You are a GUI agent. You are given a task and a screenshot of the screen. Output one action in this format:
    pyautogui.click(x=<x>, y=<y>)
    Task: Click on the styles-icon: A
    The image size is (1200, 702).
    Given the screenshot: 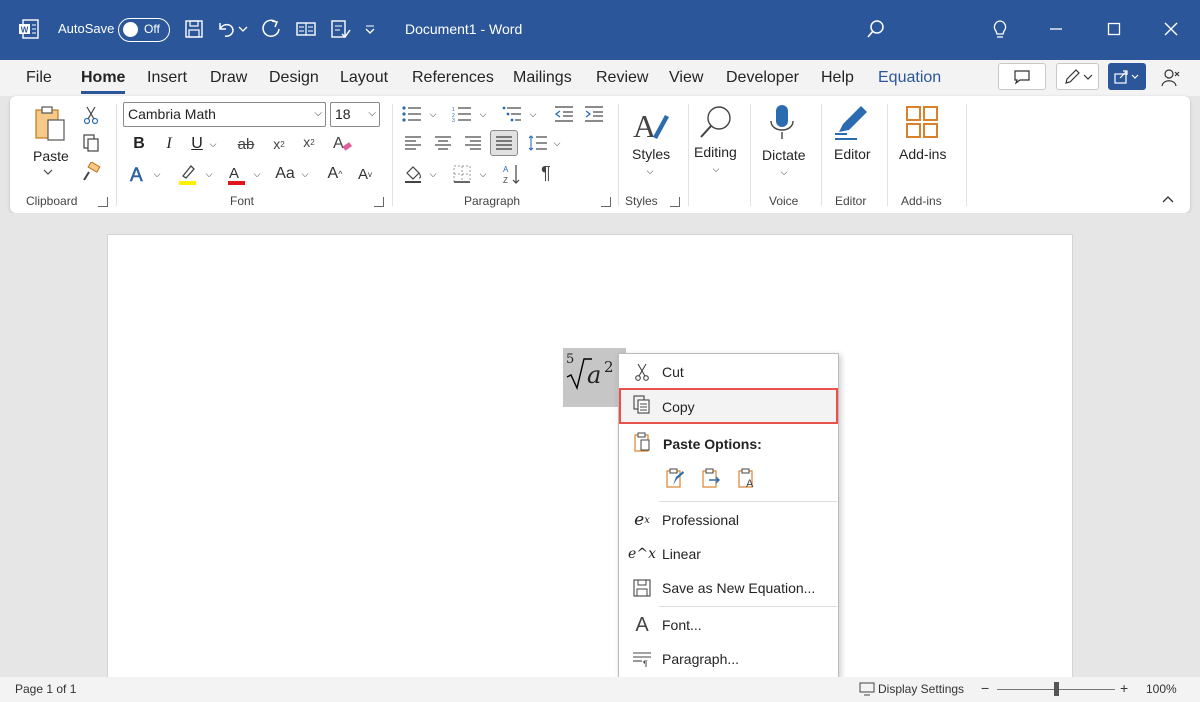 What is the action you would take?
    pyautogui.click(x=651, y=125)
    